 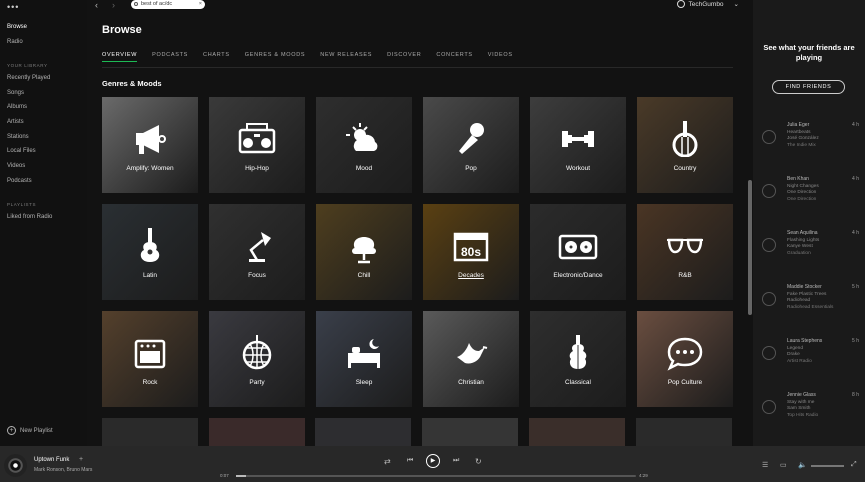 I want to click on find-friends-button: FIND FRIENDS, so click(x=808, y=87).